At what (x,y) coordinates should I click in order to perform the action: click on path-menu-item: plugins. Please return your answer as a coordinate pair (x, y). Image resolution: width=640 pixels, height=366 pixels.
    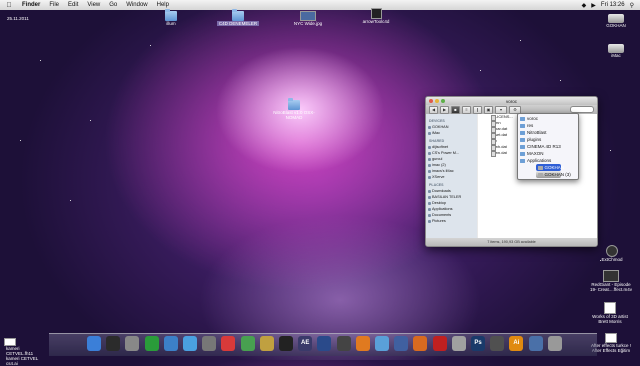
    Looking at the image, I should click on (548, 139).